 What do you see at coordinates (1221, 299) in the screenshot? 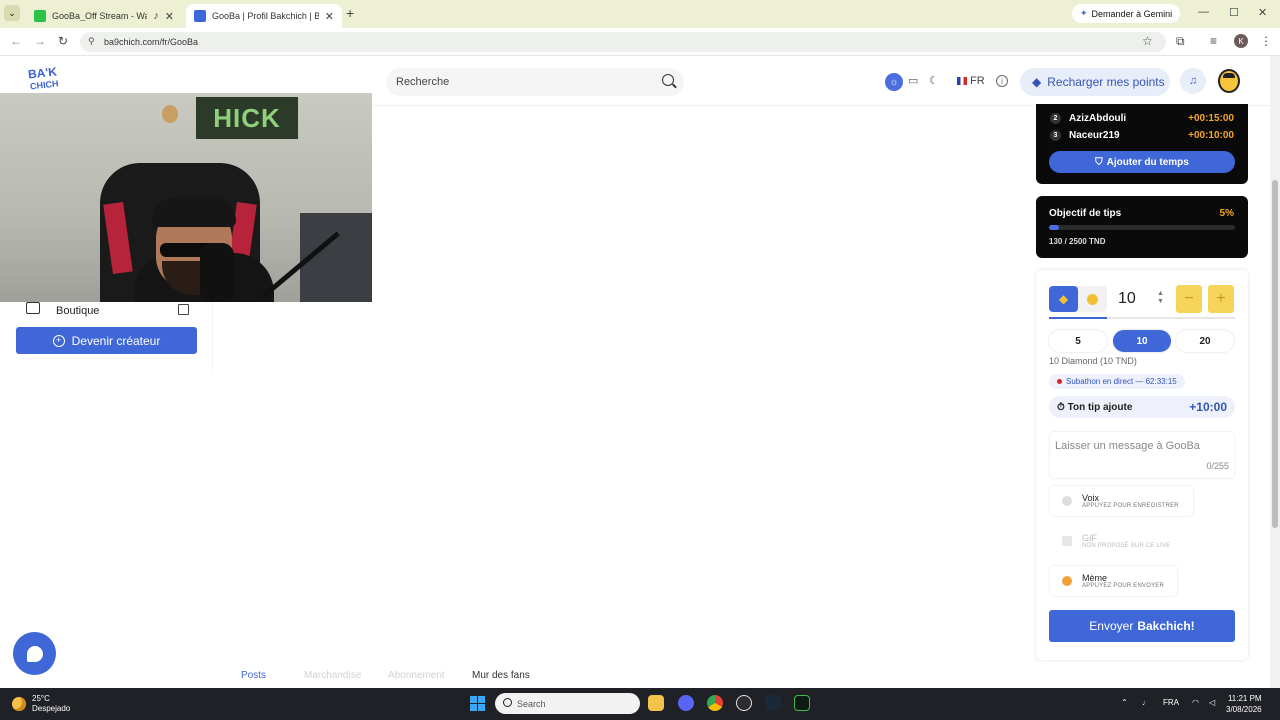
I see `increase-amount-button: +` at bounding box center [1221, 299].